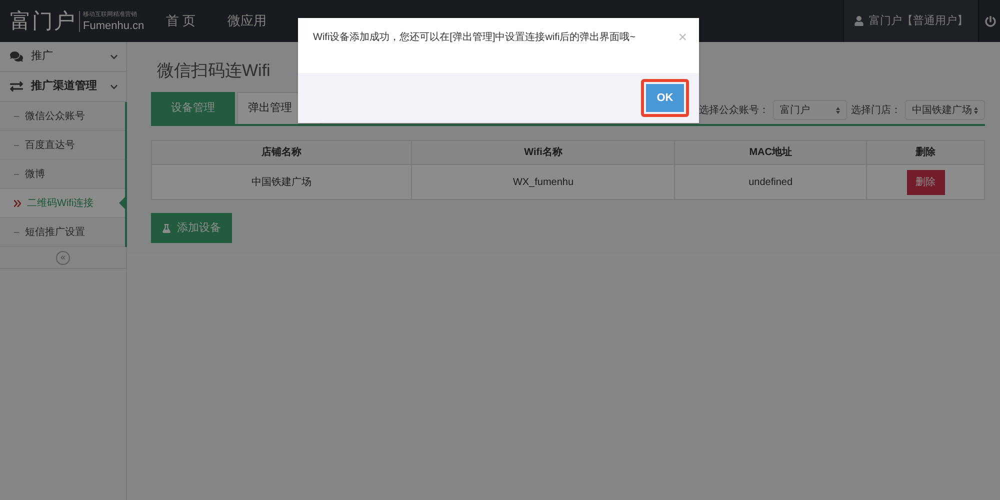 The image size is (1000, 500). What do you see at coordinates (247, 21) in the screenshot?
I see `nav-link: 微应用` at bounding box center [247, 21].